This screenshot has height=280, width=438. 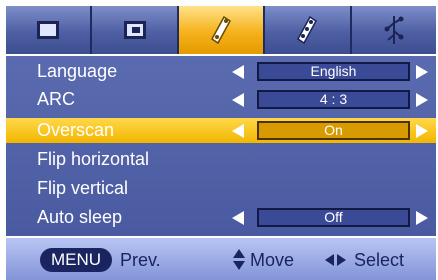 I want to click on left-right-arrows-icon, so click(x=336, y=260).